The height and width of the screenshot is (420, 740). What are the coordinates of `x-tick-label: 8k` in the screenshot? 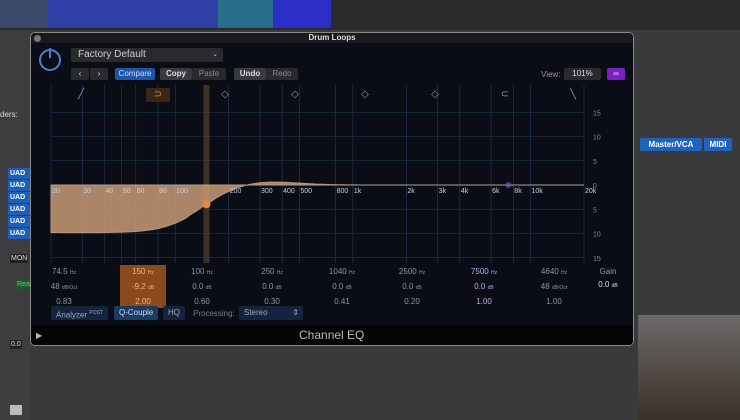 It's located at (518, 191).